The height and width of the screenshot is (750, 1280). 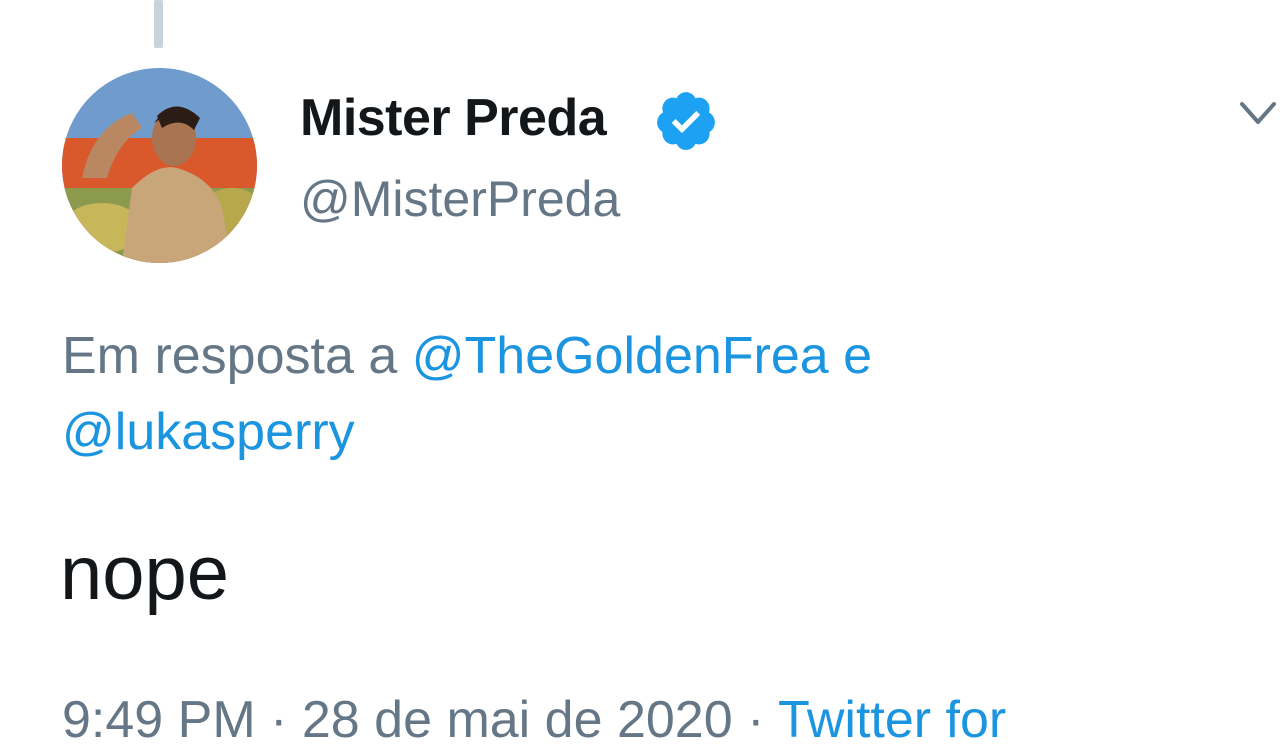 What do you see at coordinates (158, 24) in the screenshot?
I see `thread-connector-line` at bounding box center [158, 24].